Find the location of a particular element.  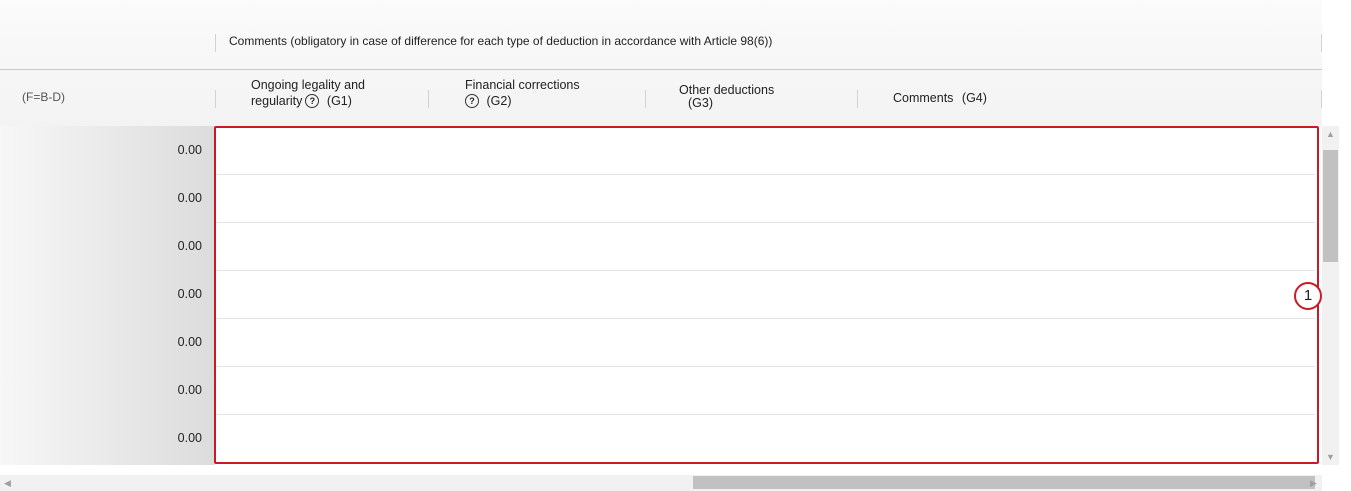

column-header-g1-label: regularity is located at coordinates (277, 101).